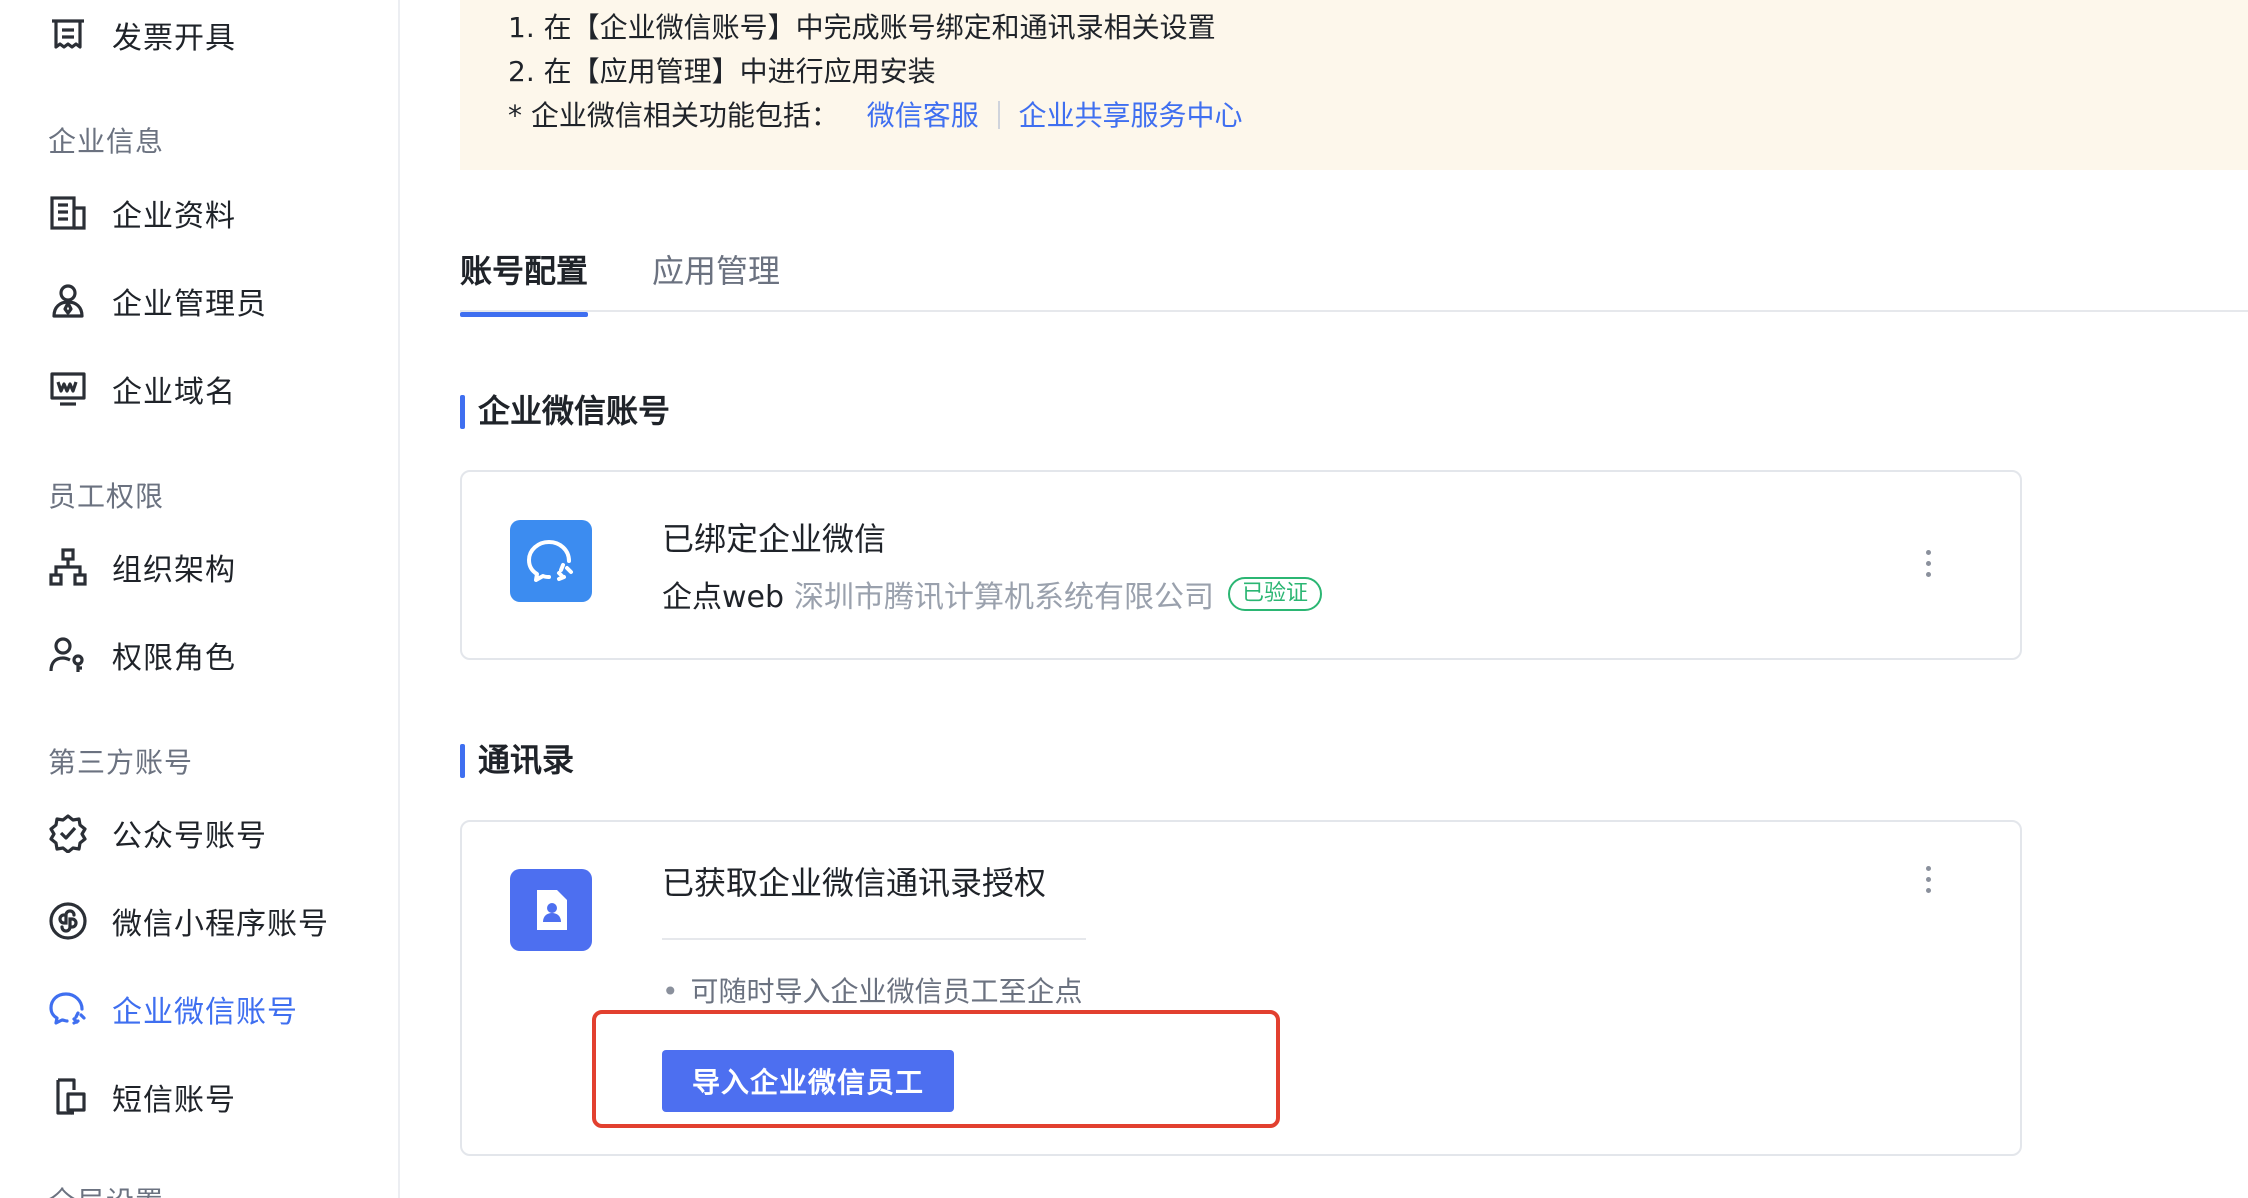 This screenshot has height=1198, width=2248. What do you see at coordinates (1354, 277) in the screenshot?
I see `tab-bar: 账号配置 应用管理` at bounding box center [1354, 277].